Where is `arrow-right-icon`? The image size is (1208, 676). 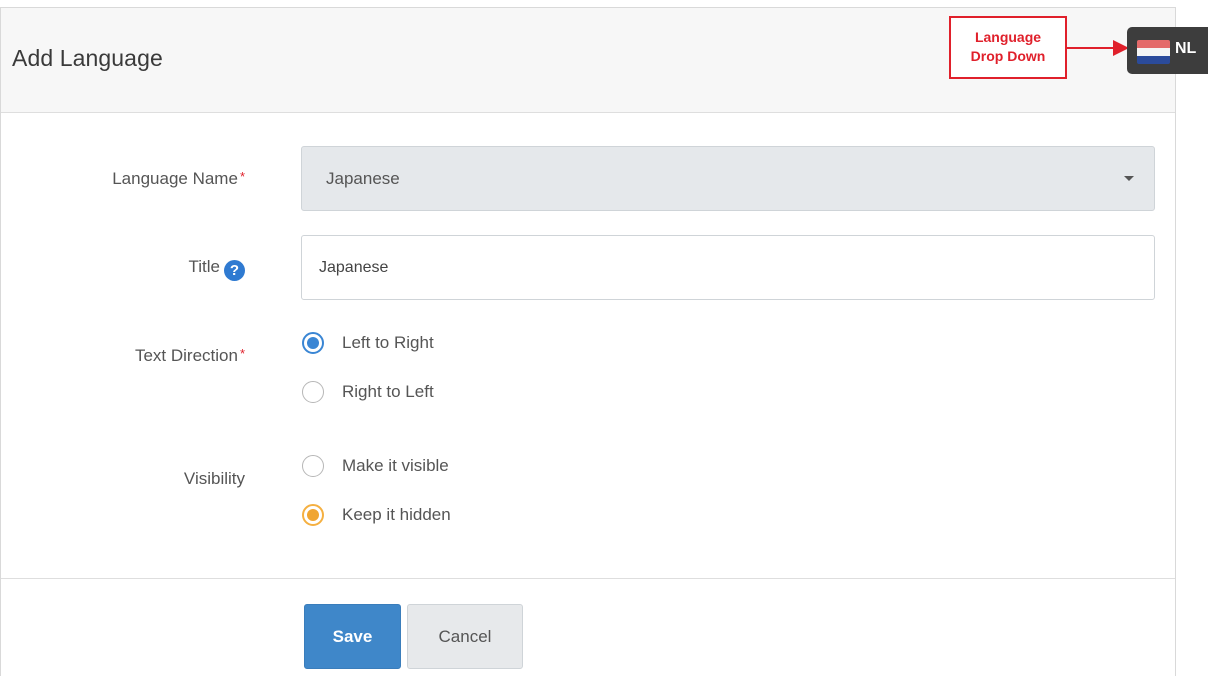
arrow-right-icon is located at coordinates (1098, 48).